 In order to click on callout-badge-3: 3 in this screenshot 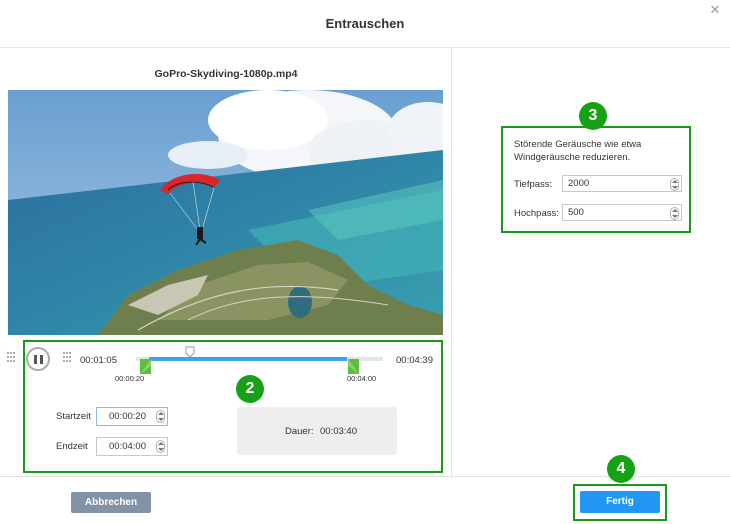, I will do `click(593, 116)`.